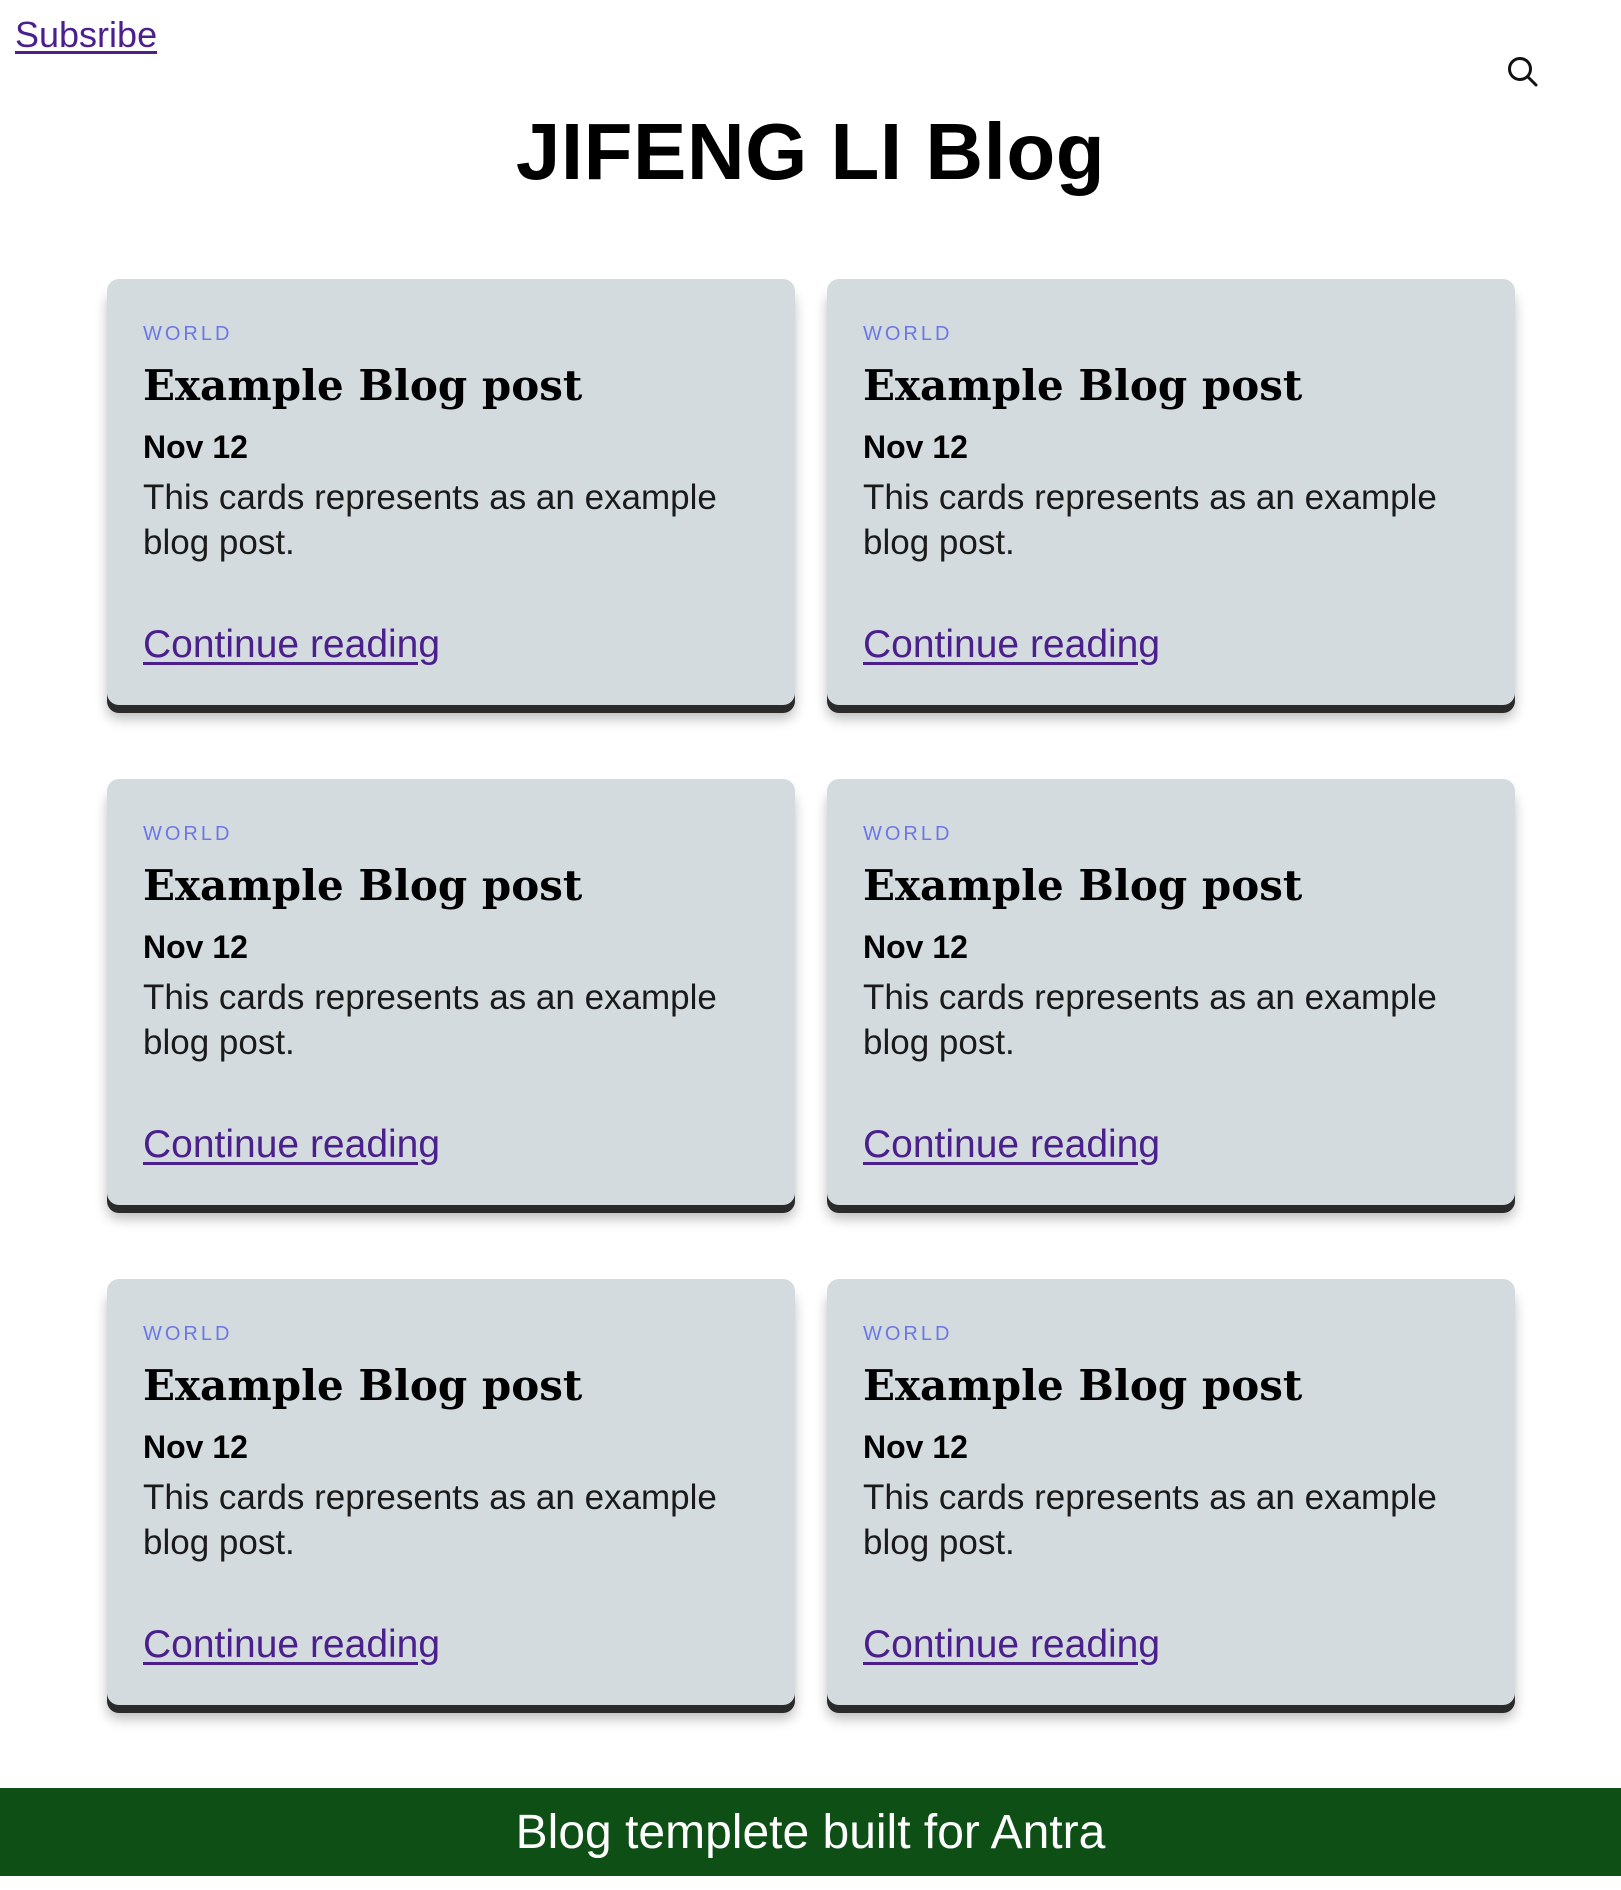  Describe the element at coordinates (86, 35) in the screenshot. I see `subscribe-link: Subsribe` at that location.